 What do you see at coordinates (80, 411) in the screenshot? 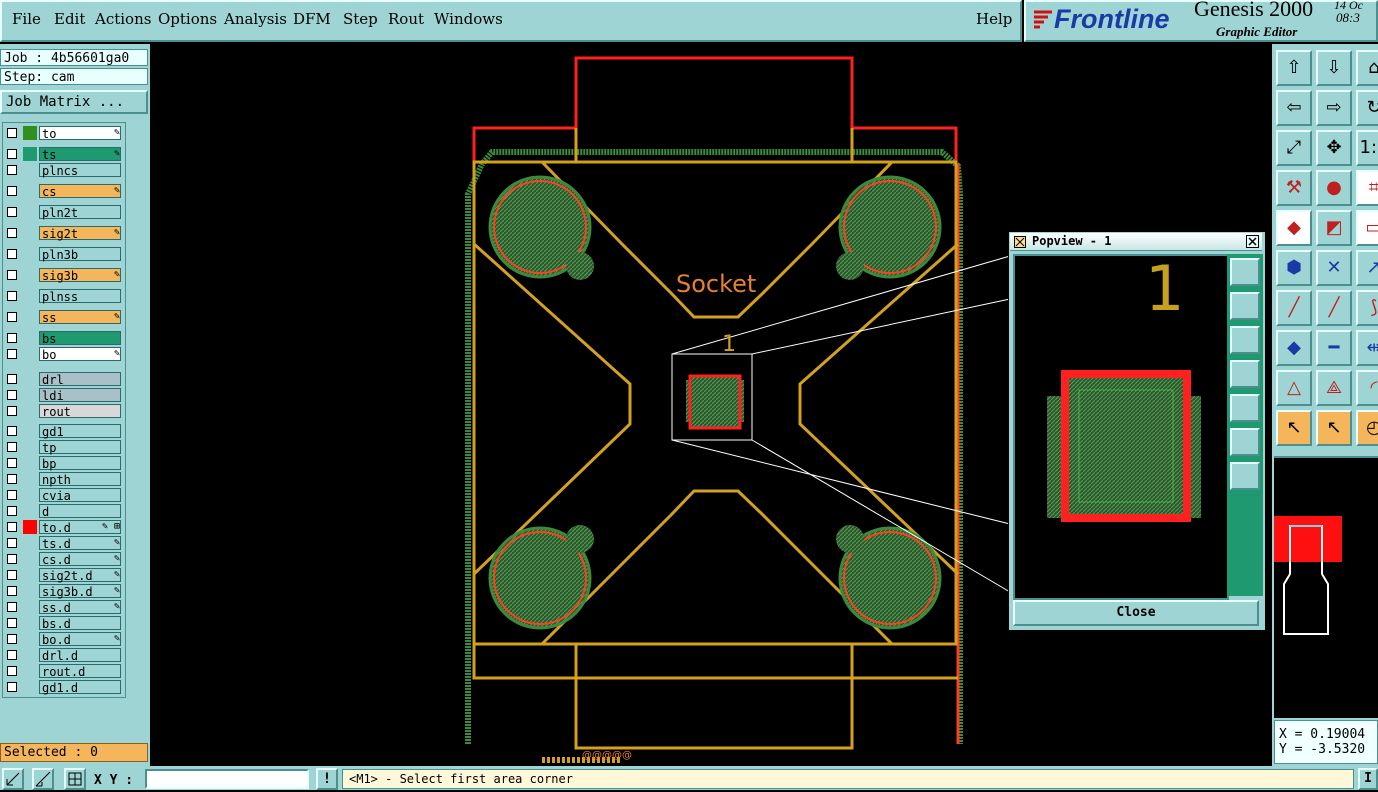
I see `layer-name: rout` at bounding box center [80, 411].